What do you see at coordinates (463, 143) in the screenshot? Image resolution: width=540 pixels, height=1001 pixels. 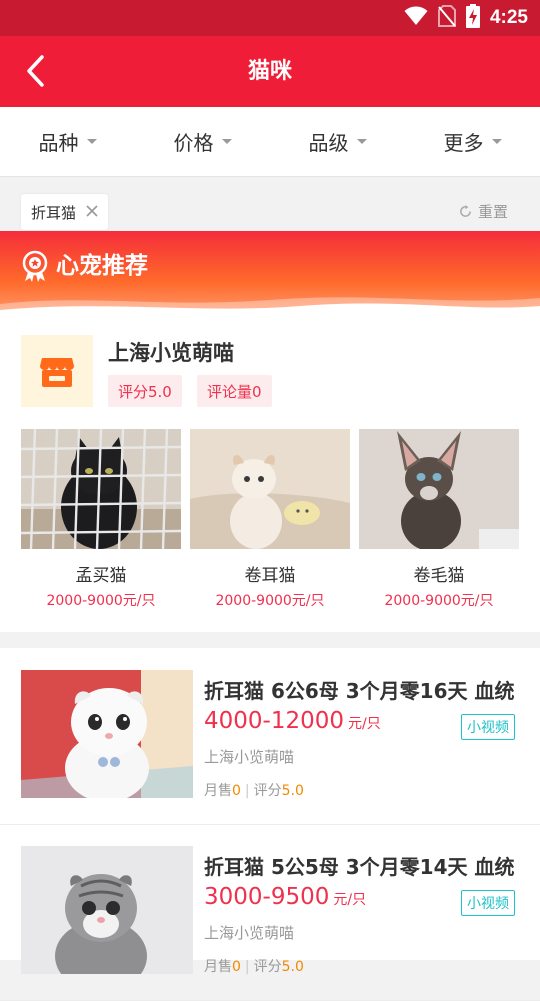 I see `filter-label: 更多` at bounding box center [463, 143].